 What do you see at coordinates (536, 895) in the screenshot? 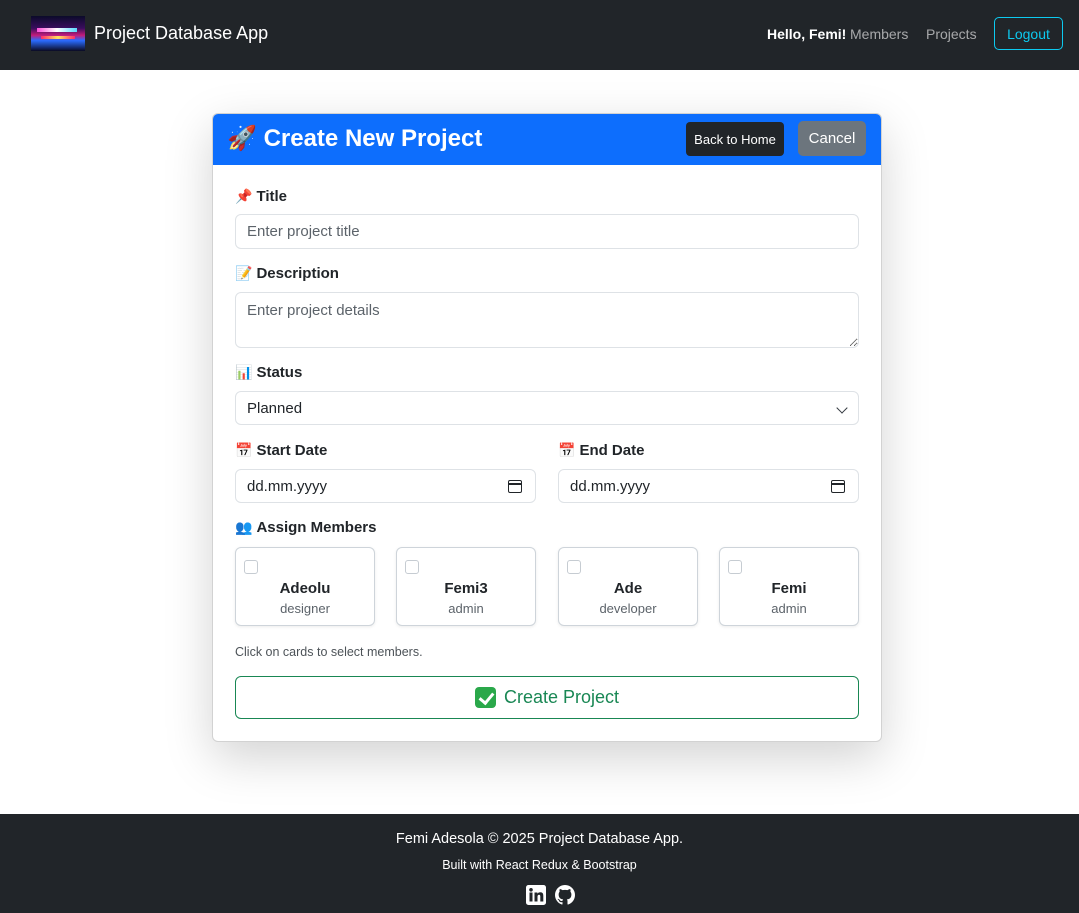
I see `linkedin-icon` at bounding box center [536, 895].